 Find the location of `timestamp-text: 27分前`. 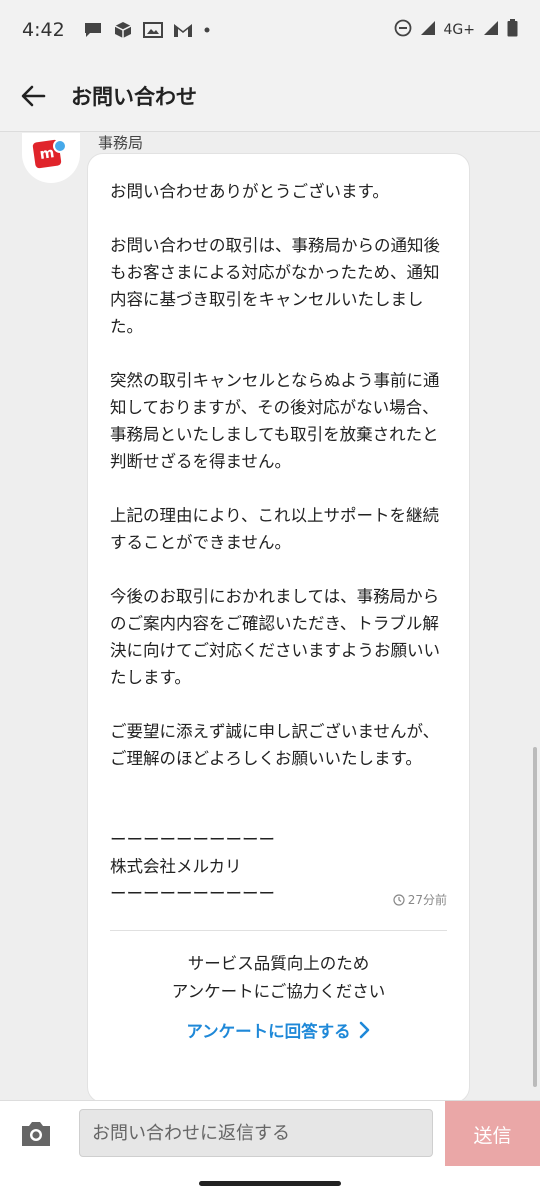

timestamp-text: 27分前 is located at coordinates (427, 900).